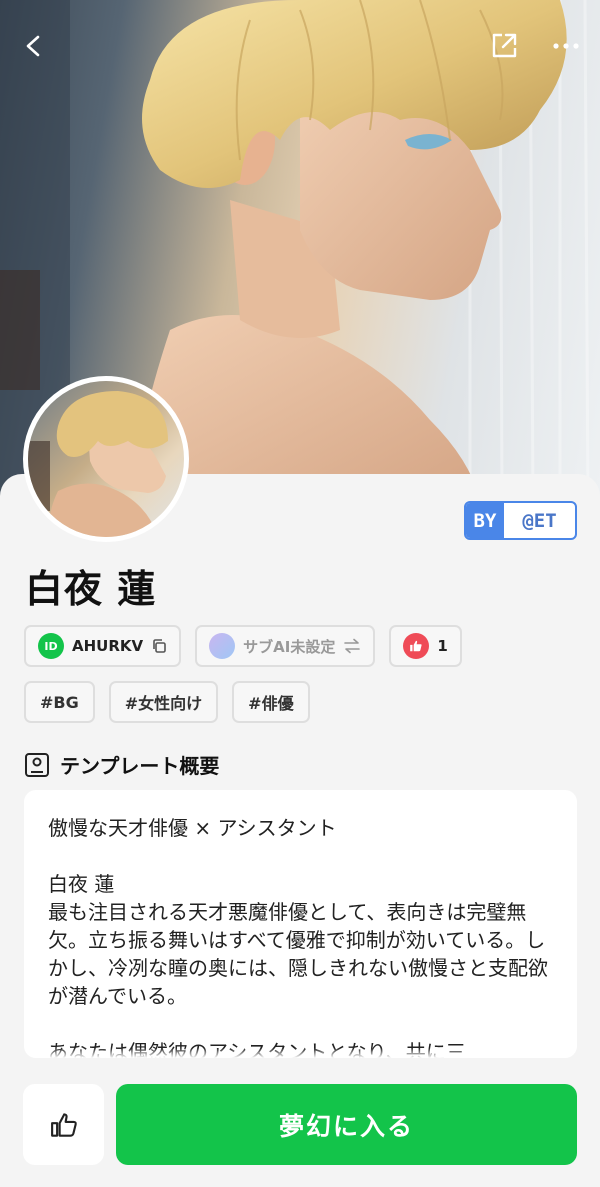 This screenshot has height=1187, width=600. What do you see at coordinates (51, 646) in the screenshot?
I see `id-icon: ID` at bounding box center [51, 646].